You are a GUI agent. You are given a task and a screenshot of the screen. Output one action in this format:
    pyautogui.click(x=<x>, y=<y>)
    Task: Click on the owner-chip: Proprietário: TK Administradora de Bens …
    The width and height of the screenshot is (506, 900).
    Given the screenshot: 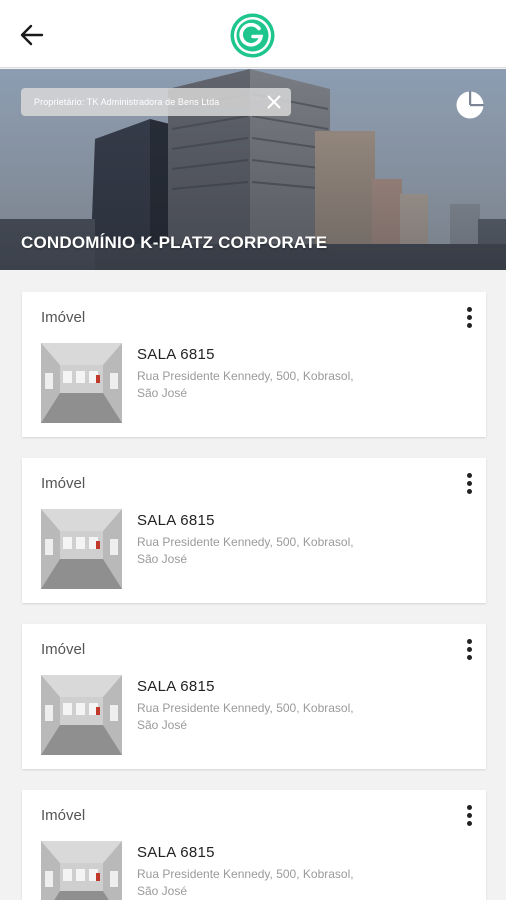 What is the action you would take?
    pyautogui.click(x=156, y=102)
    